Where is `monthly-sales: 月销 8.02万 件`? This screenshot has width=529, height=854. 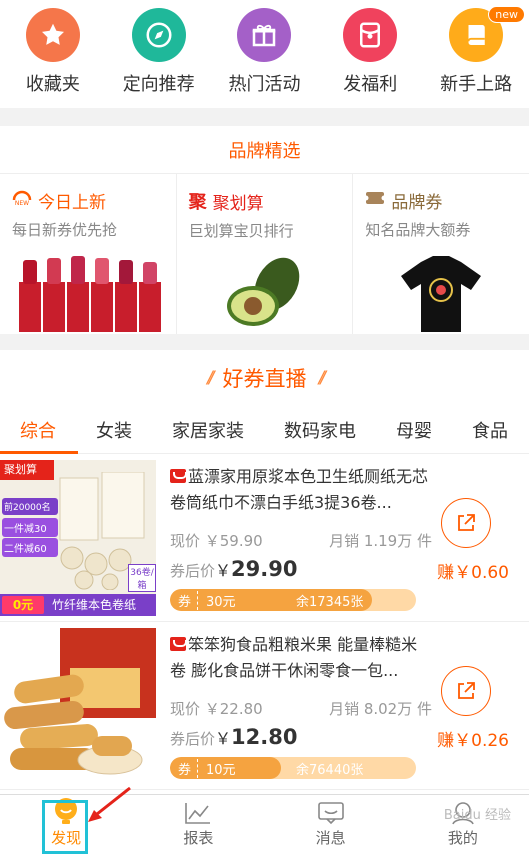 monthly-sales: 月销 8.02万 件 is located at coordinates (380, 709).